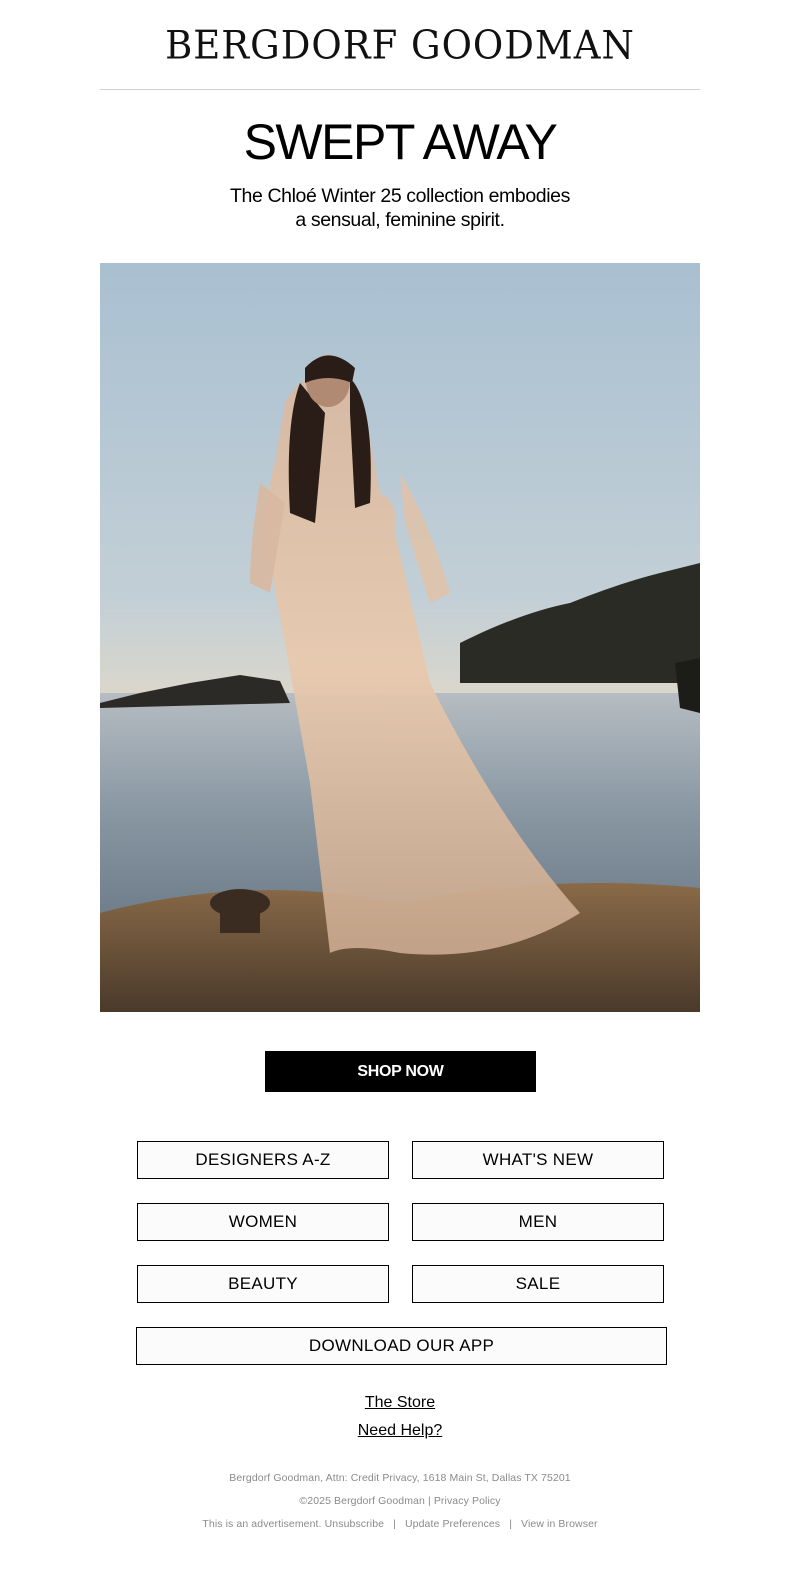  What do you see at coordinates (400, 45) in the screenshot?
I see `brand-logo: BERGDORF GOODMAN` at bounding box center [400, 45].